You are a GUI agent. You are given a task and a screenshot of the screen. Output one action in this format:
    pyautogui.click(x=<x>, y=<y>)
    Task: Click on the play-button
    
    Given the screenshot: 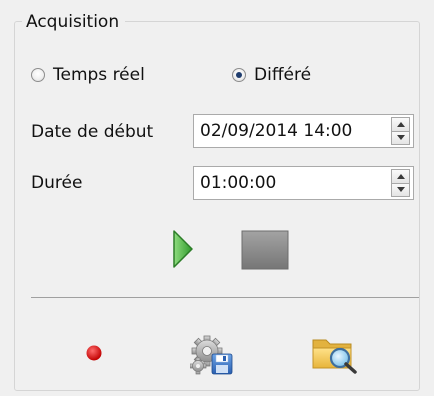 What is the action you would take?
    pyautogui.click(x=183, y=249)
    